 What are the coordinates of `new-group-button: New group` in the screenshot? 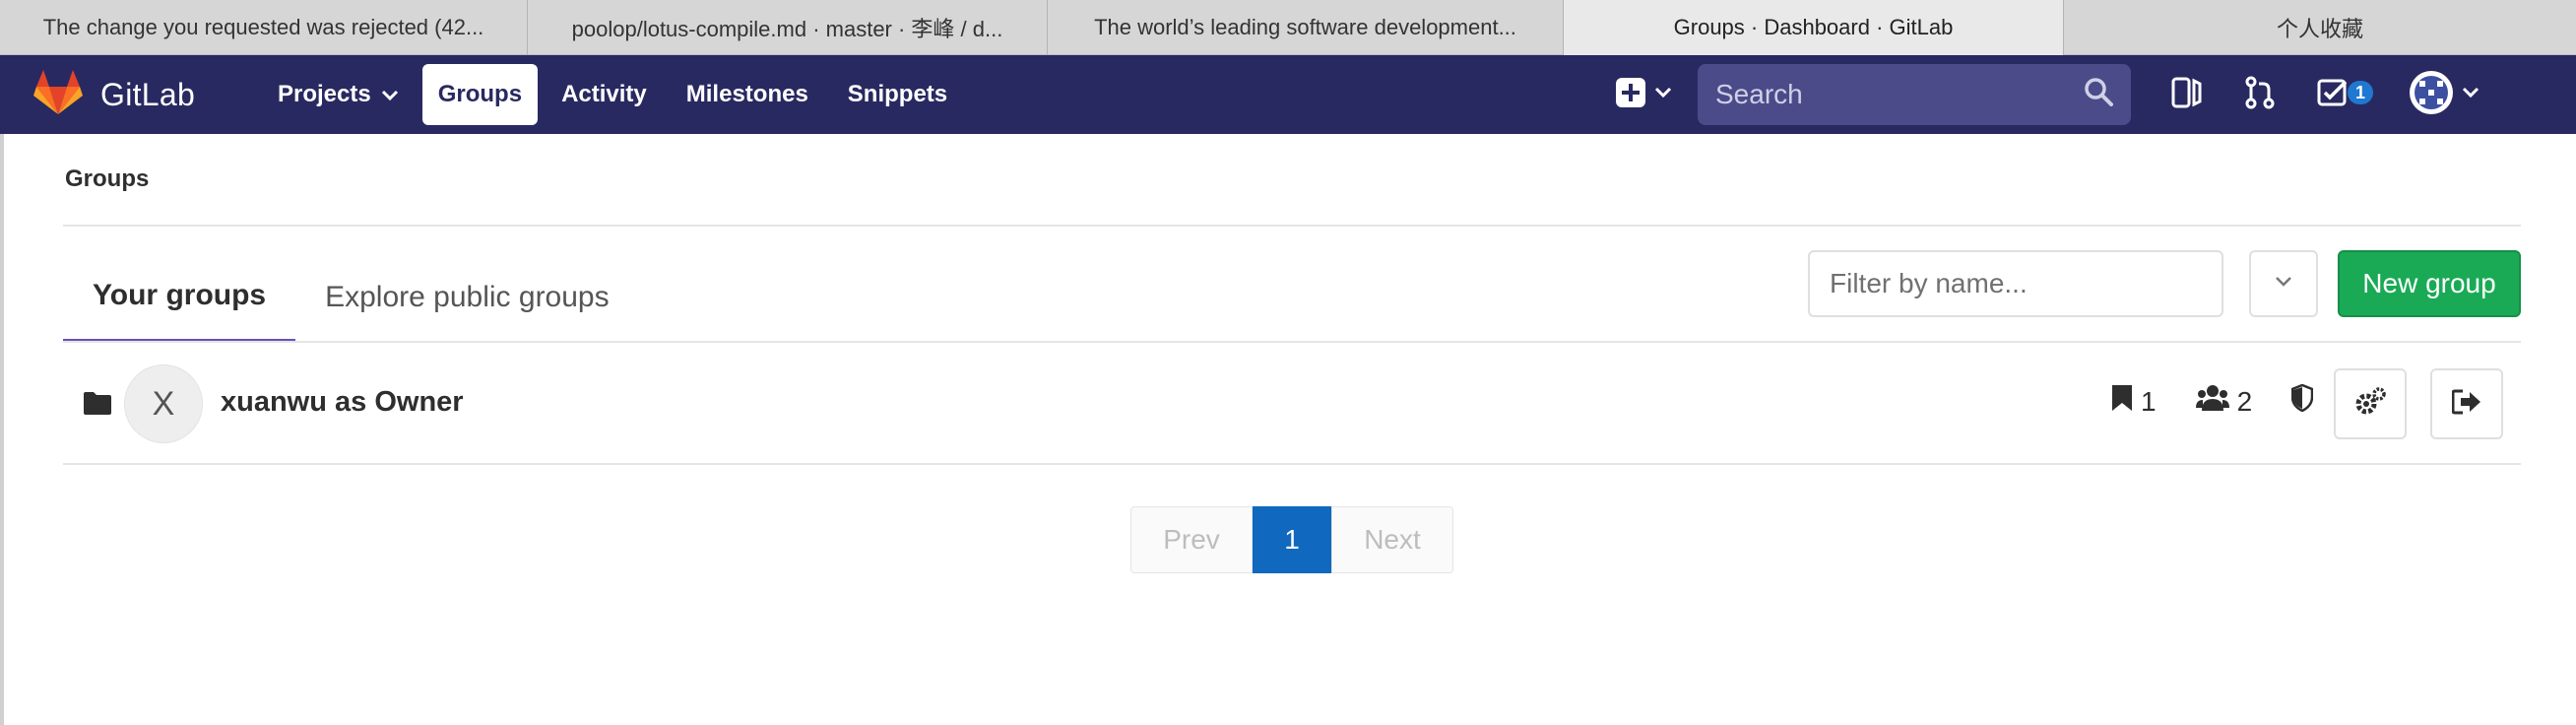 It's located at (2429, 283).